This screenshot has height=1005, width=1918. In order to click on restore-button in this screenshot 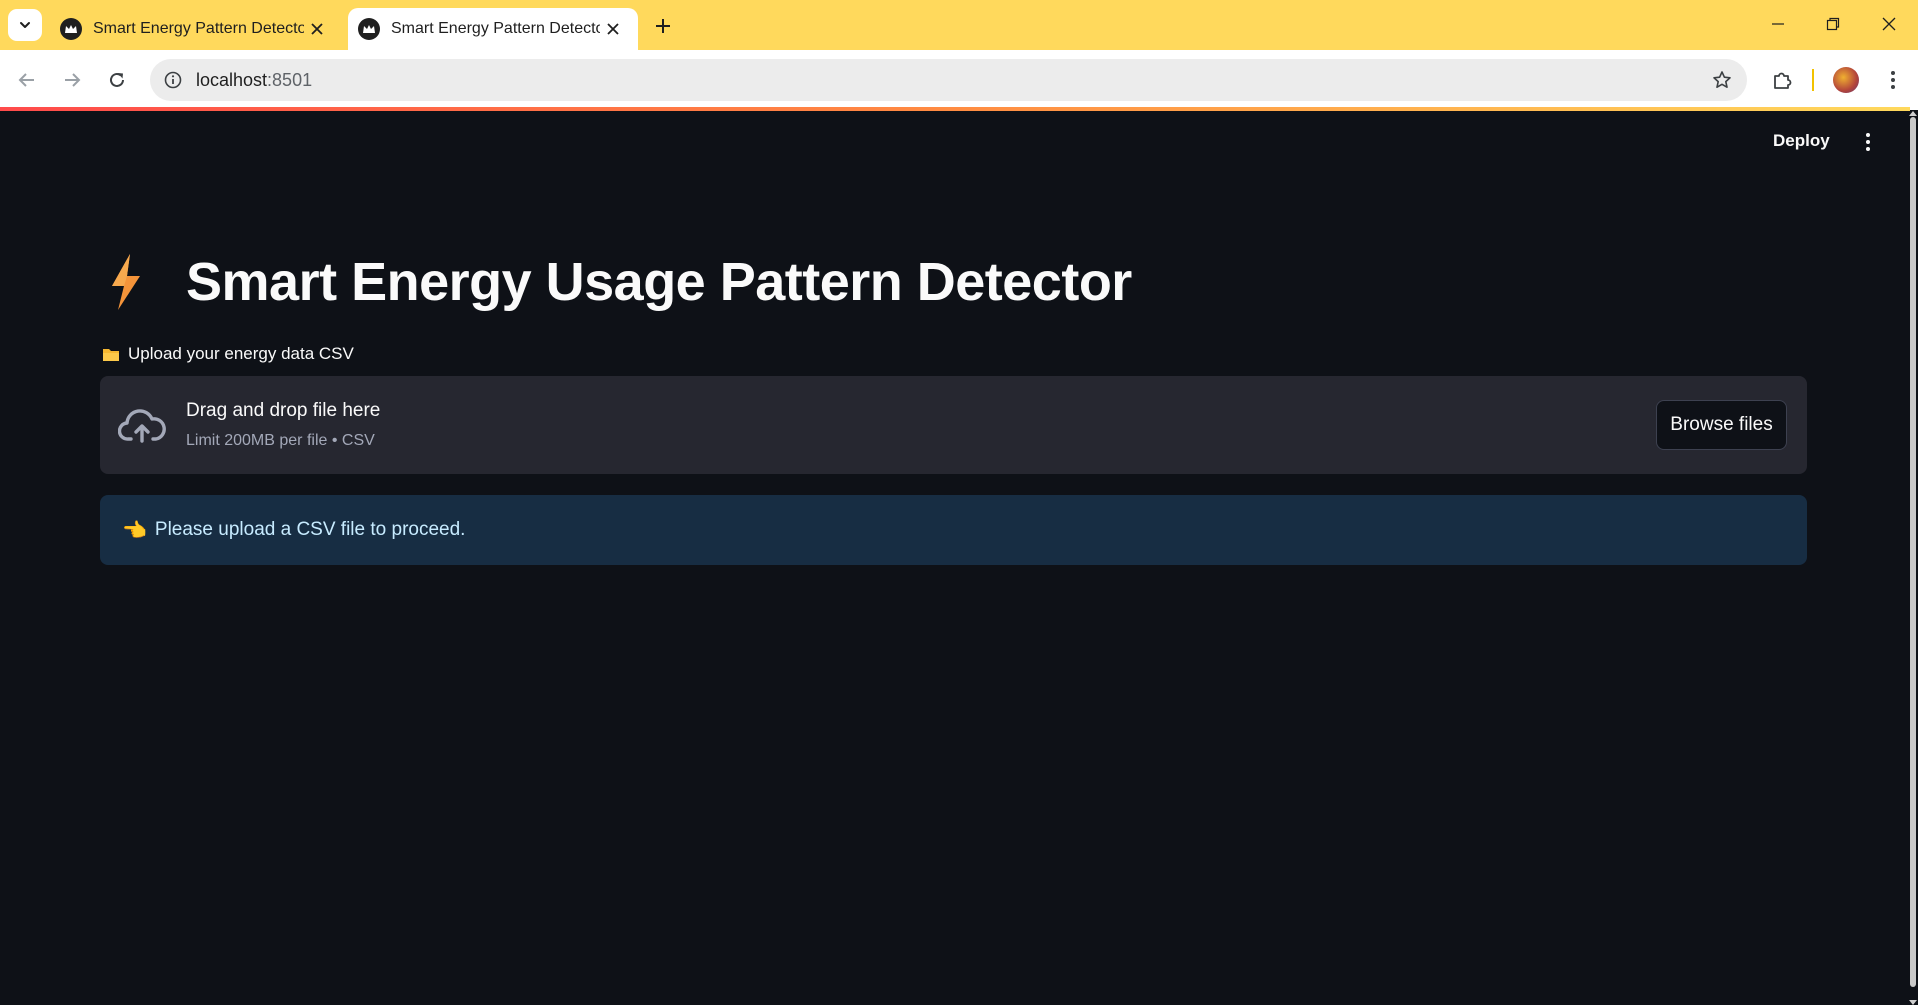, I will do `click(1833, 24)`.